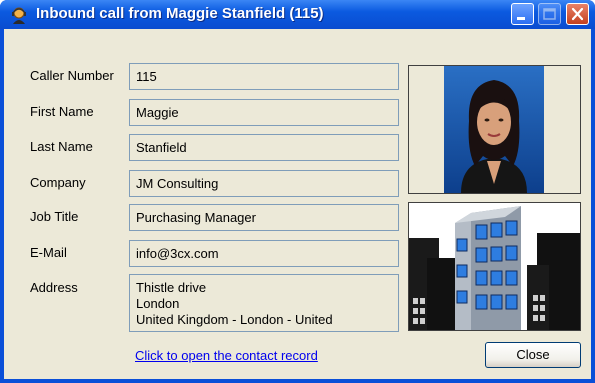  I want to click on contact-photo, so click(494, 129).